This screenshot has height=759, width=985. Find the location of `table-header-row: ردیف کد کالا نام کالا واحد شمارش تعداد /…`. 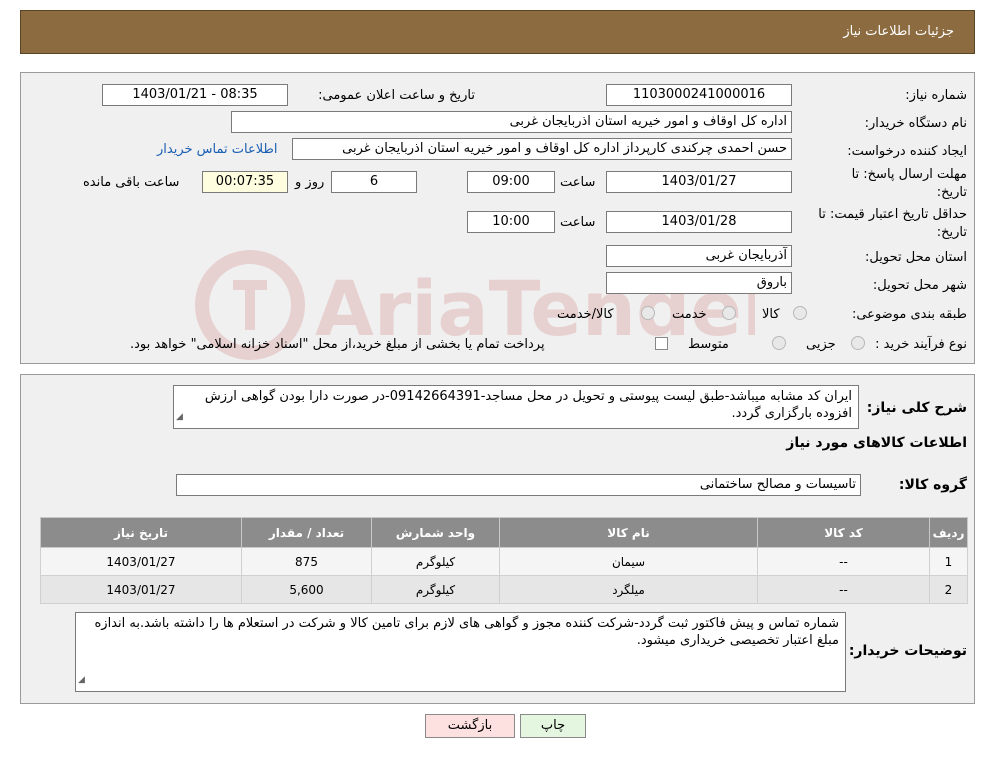

table-header-row: ردیف کد کالا نام کالا واحد شمارش تعداد /… is located at coordinates (504, 532).